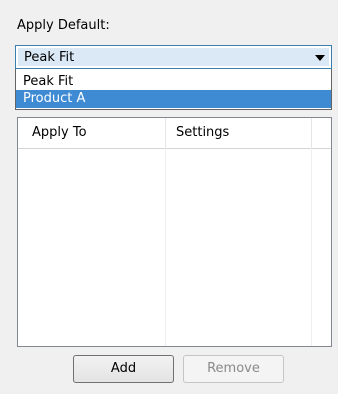  Describe the element at coordinates (233, 369) in the screenshot. I see `remove-button: Remove` at that location.